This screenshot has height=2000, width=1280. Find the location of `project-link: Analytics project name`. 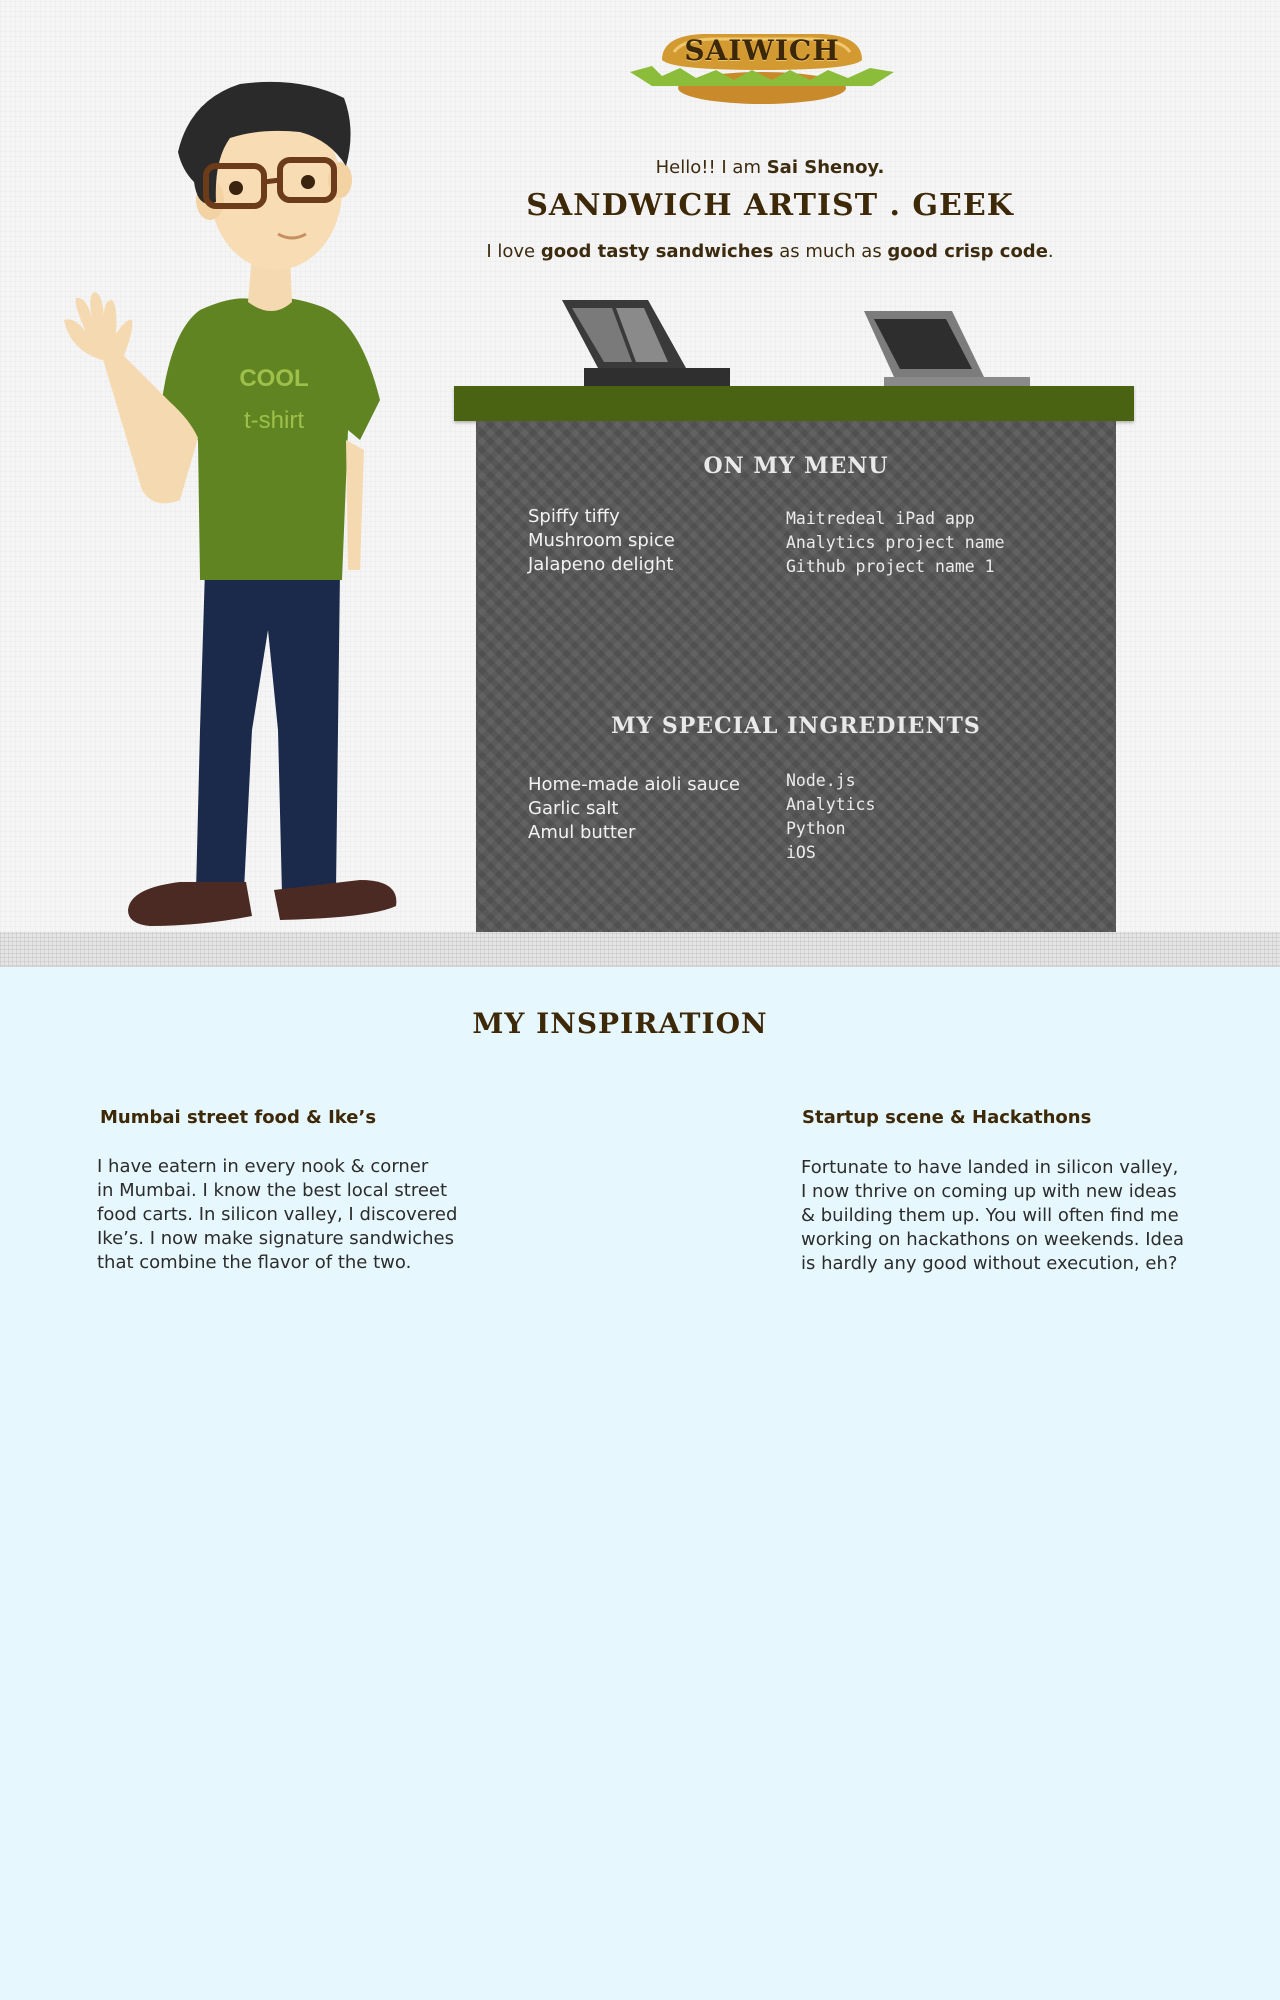

project-link: Analytics project name is located at coordinates (895, 543).